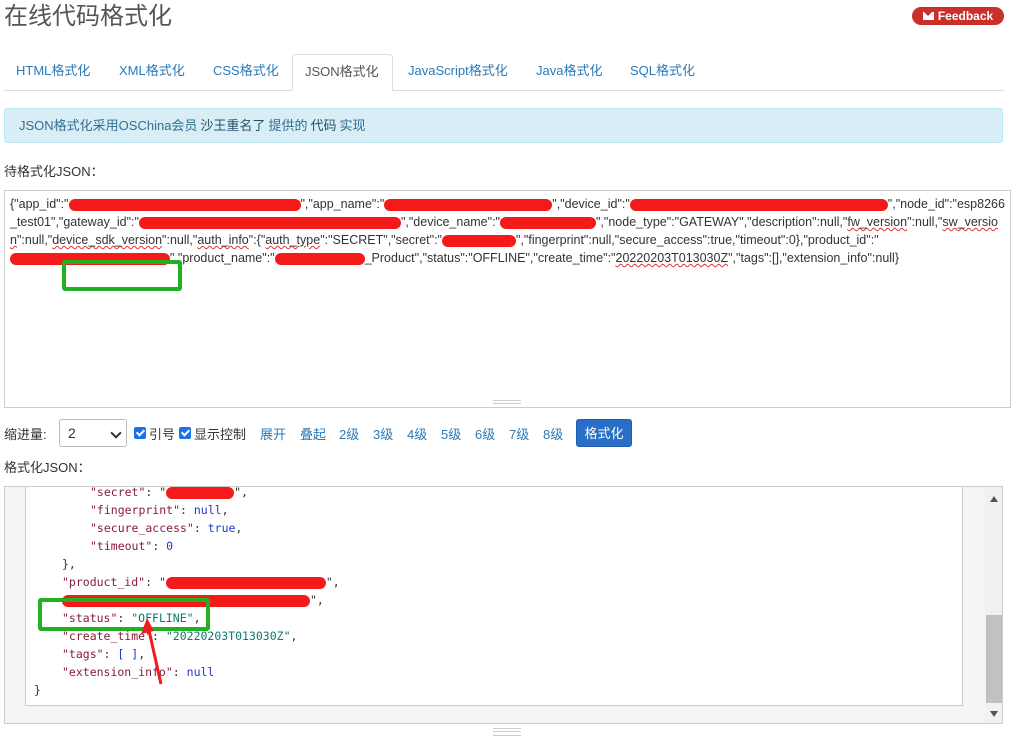  I want to click on annotation-arrow, so click(152, 651).